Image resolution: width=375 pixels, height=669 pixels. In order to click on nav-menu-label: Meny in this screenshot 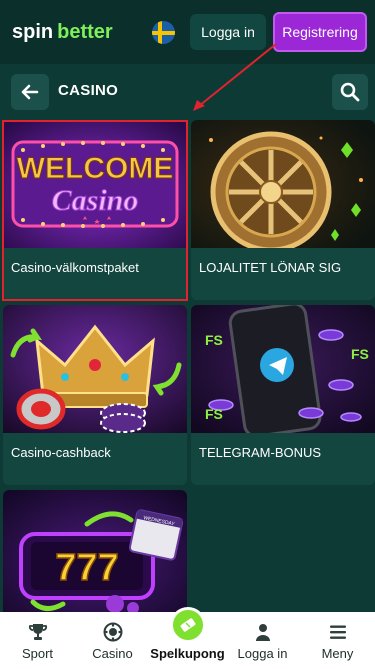, I will do `click(337, 653)`.